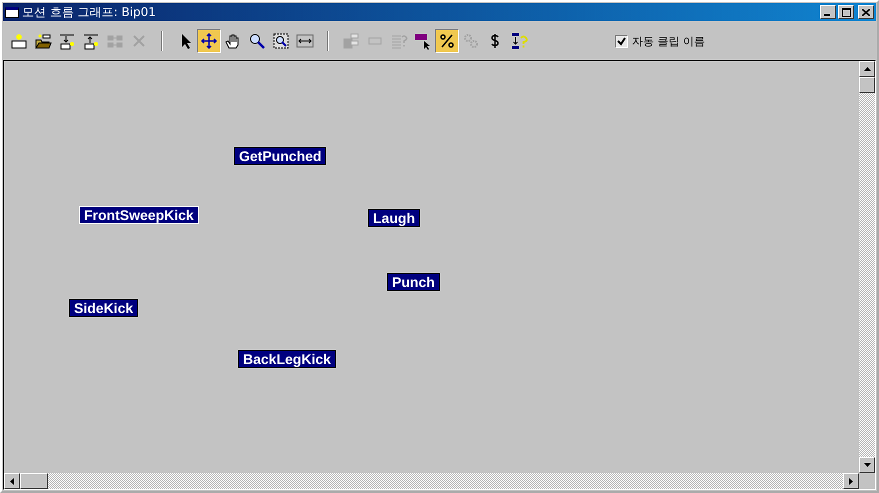 The image size is (879, 493). What do you see at coordinates (423, 41) in the screenshot?
I see `color-swatch-pointer-icon` at bounding box center [423, 41].